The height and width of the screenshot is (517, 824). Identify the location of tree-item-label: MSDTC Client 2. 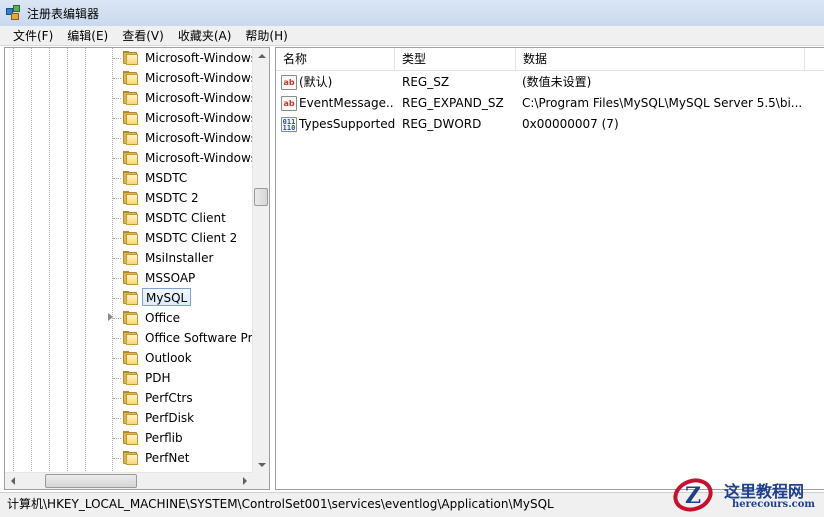
(191, 238).